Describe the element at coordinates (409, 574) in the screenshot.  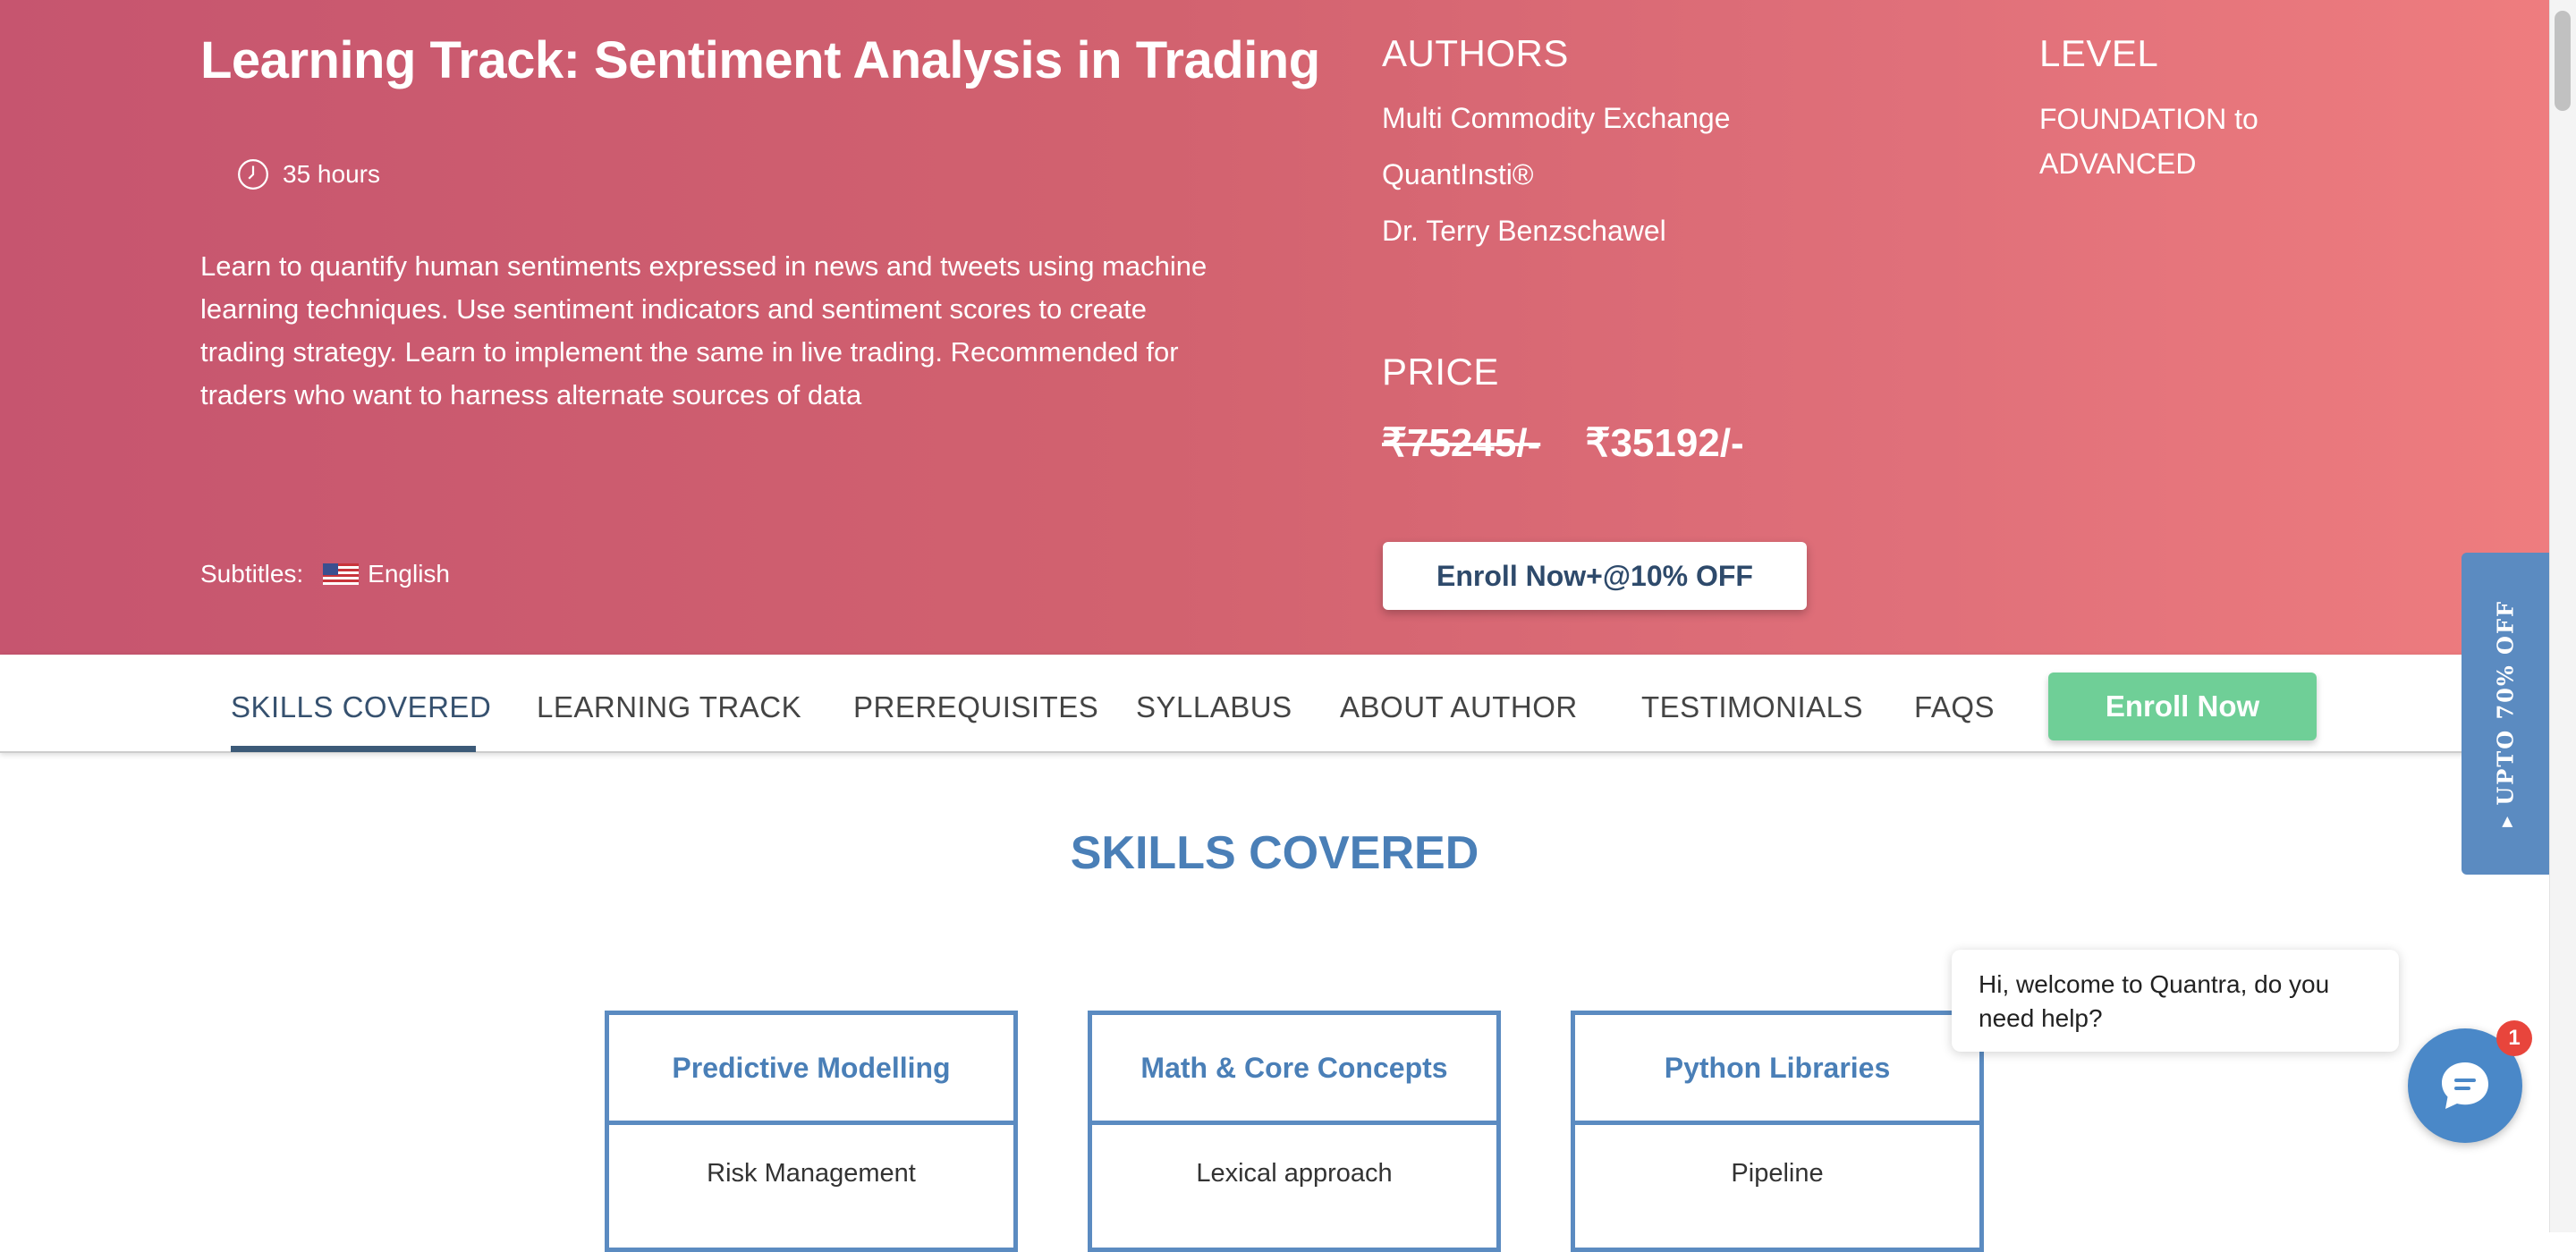
I see `subtitles-language: English` at that location.